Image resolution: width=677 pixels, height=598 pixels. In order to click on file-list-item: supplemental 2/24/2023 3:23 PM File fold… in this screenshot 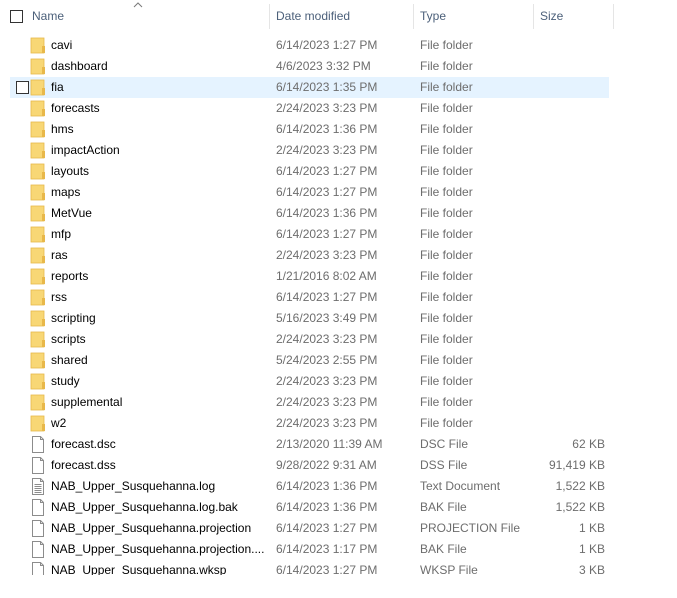, I will do `click(309, 402)`.